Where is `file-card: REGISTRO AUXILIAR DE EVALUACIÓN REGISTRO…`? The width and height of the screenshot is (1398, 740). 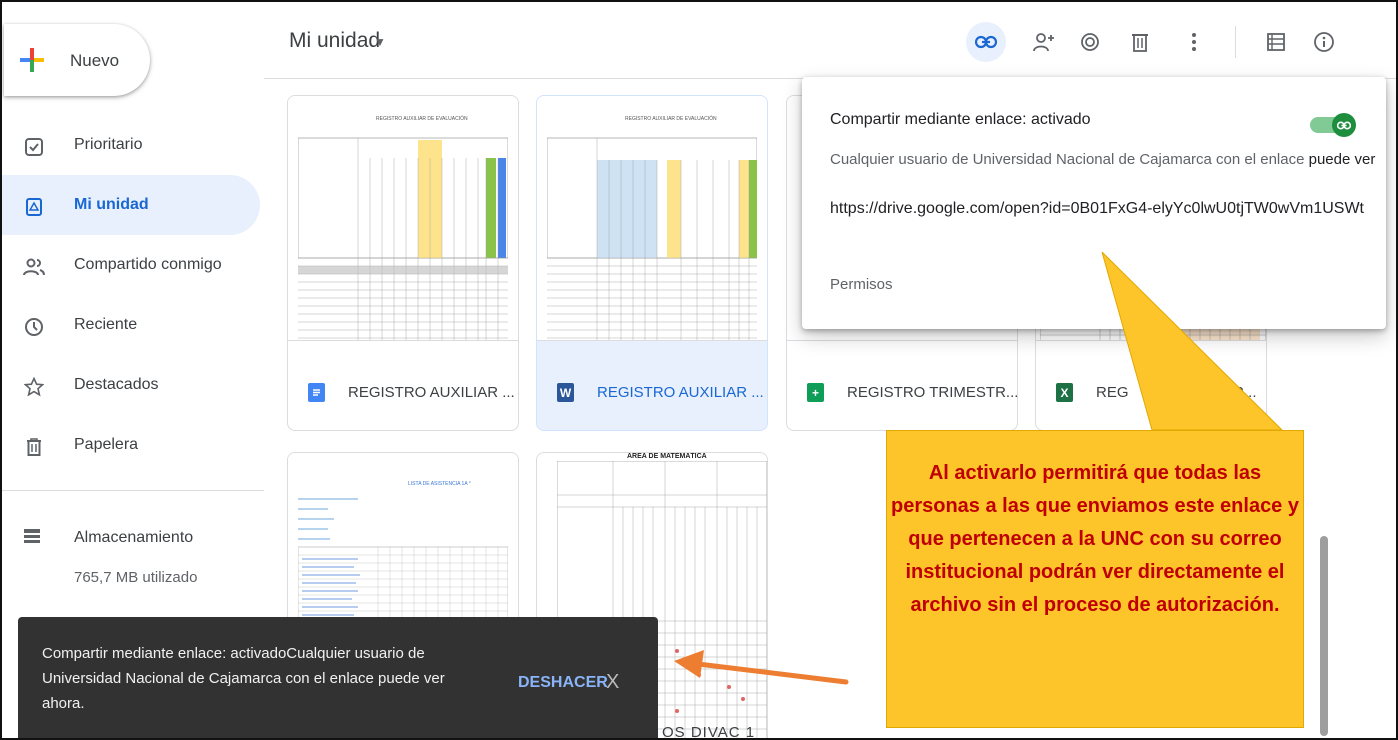 file-card: REGISTRO AUXILIAR DE EVALUACIÓN REGISTRO… is located at coordinates (403, 263).